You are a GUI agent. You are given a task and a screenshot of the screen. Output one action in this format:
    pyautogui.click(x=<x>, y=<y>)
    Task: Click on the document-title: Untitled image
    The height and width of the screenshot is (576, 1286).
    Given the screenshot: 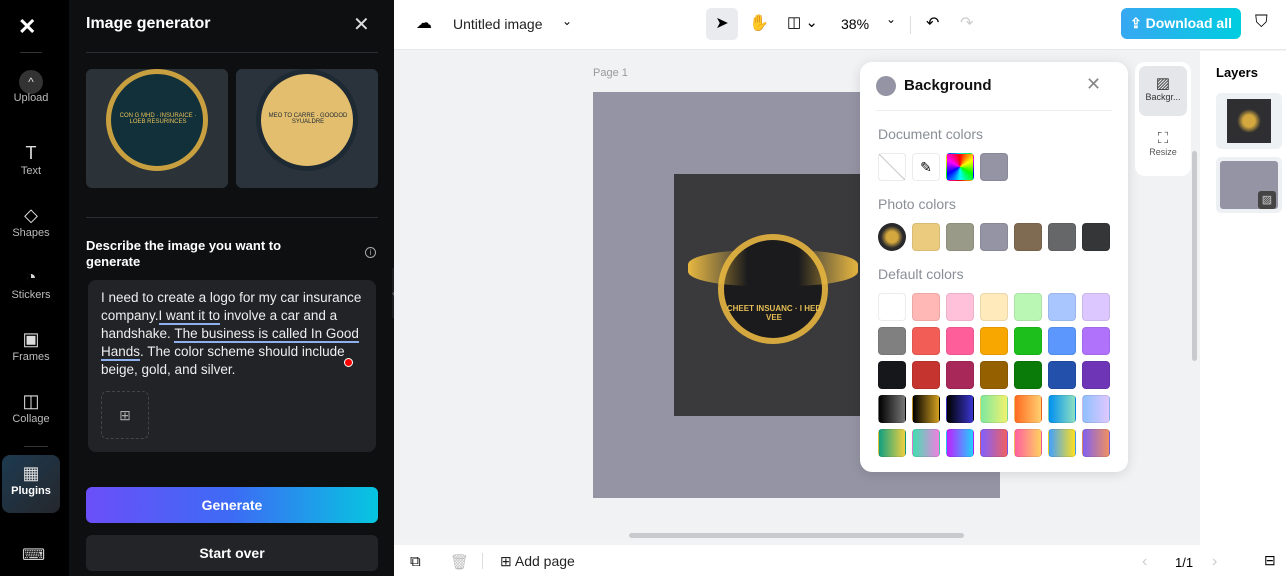 What is the action you would take?
    pyautogui.click(x=498, y=24)
    